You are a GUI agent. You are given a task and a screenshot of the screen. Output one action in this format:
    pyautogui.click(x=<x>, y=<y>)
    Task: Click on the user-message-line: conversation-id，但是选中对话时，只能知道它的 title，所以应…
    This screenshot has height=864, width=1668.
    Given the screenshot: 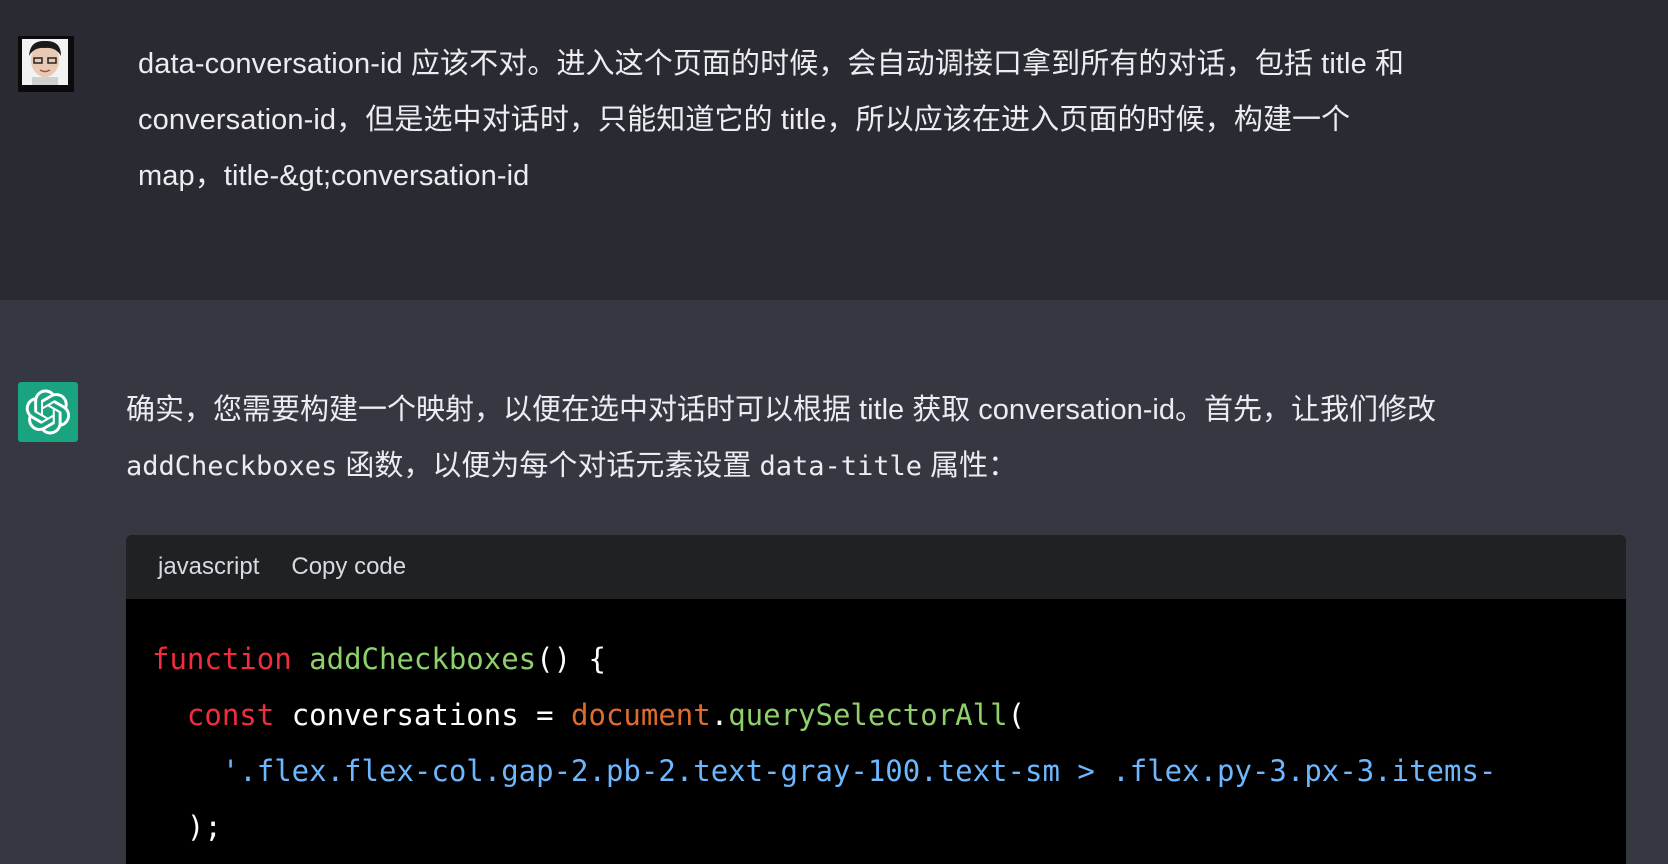 What is the action you would take?
    pyautogui.click(x=744, y=120)
    